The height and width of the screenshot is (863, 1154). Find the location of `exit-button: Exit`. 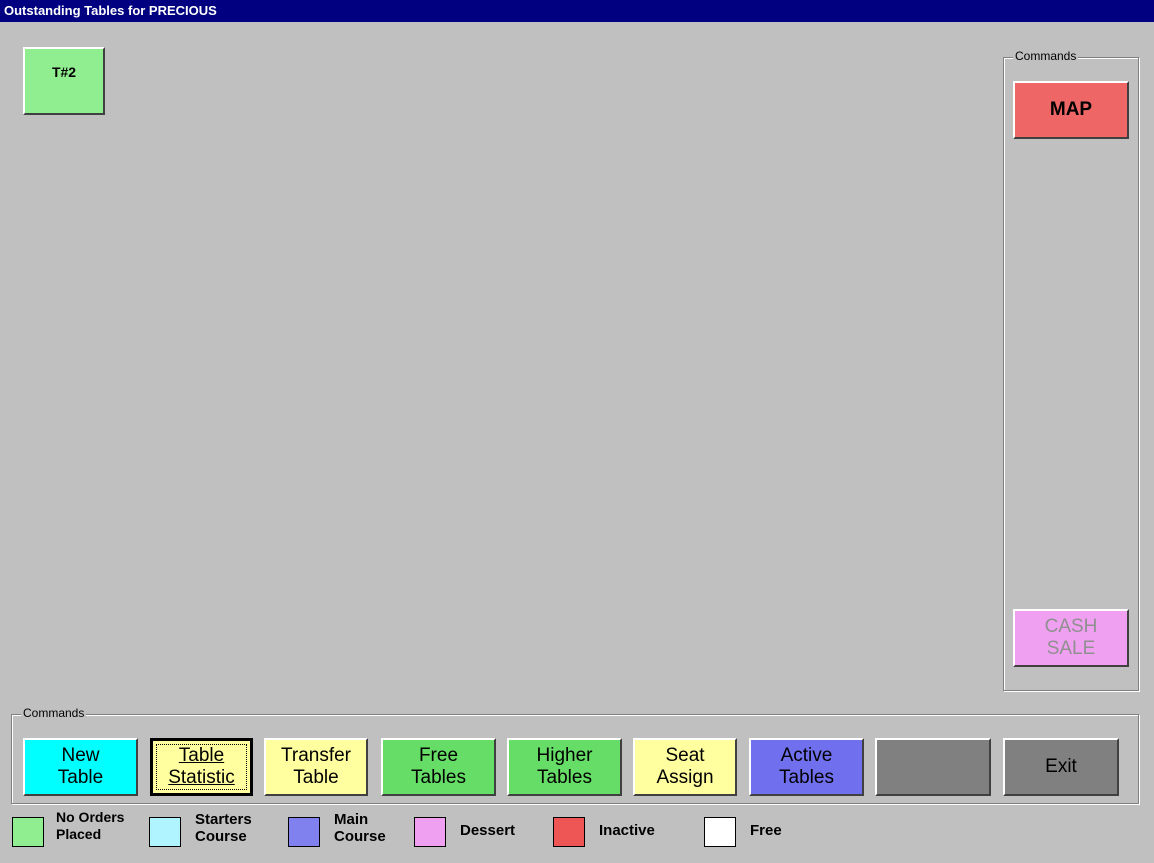

exit-button: Exit is located at coordinates (1061, 767).